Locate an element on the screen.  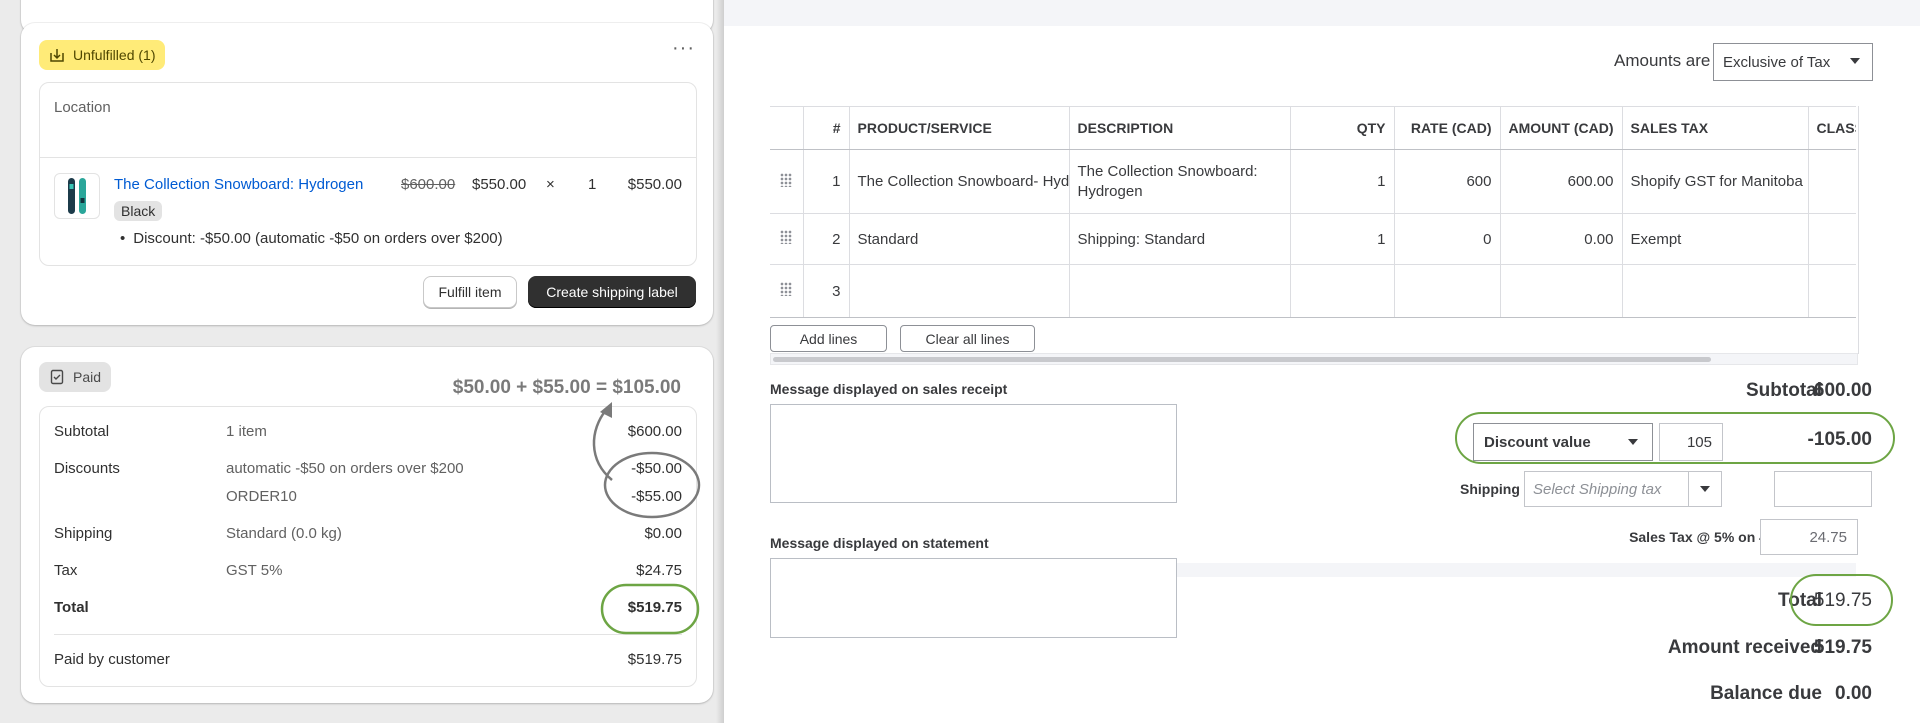
line-number: 1 is located at coordinates (826, 181).